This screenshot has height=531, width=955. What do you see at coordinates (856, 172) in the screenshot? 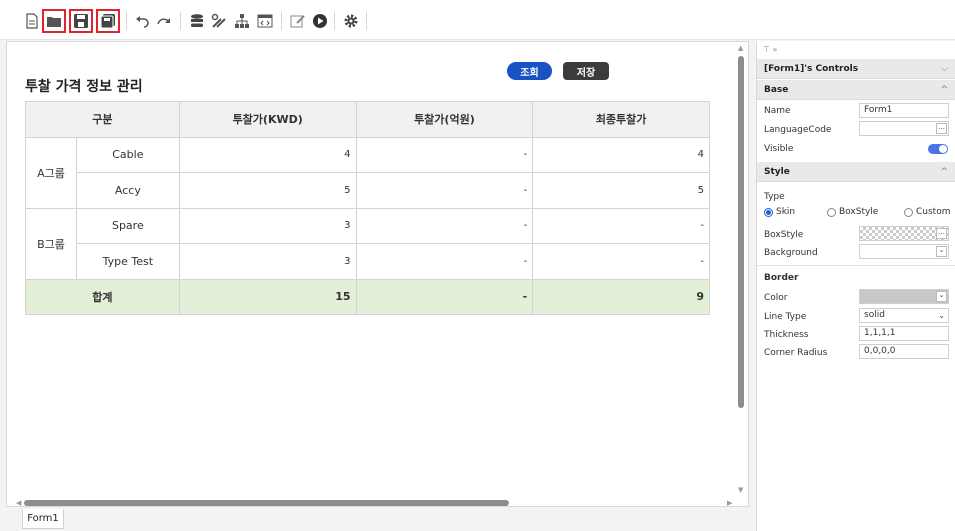
I see `section-style-header: Style ^` at bounding box center [856, 172].